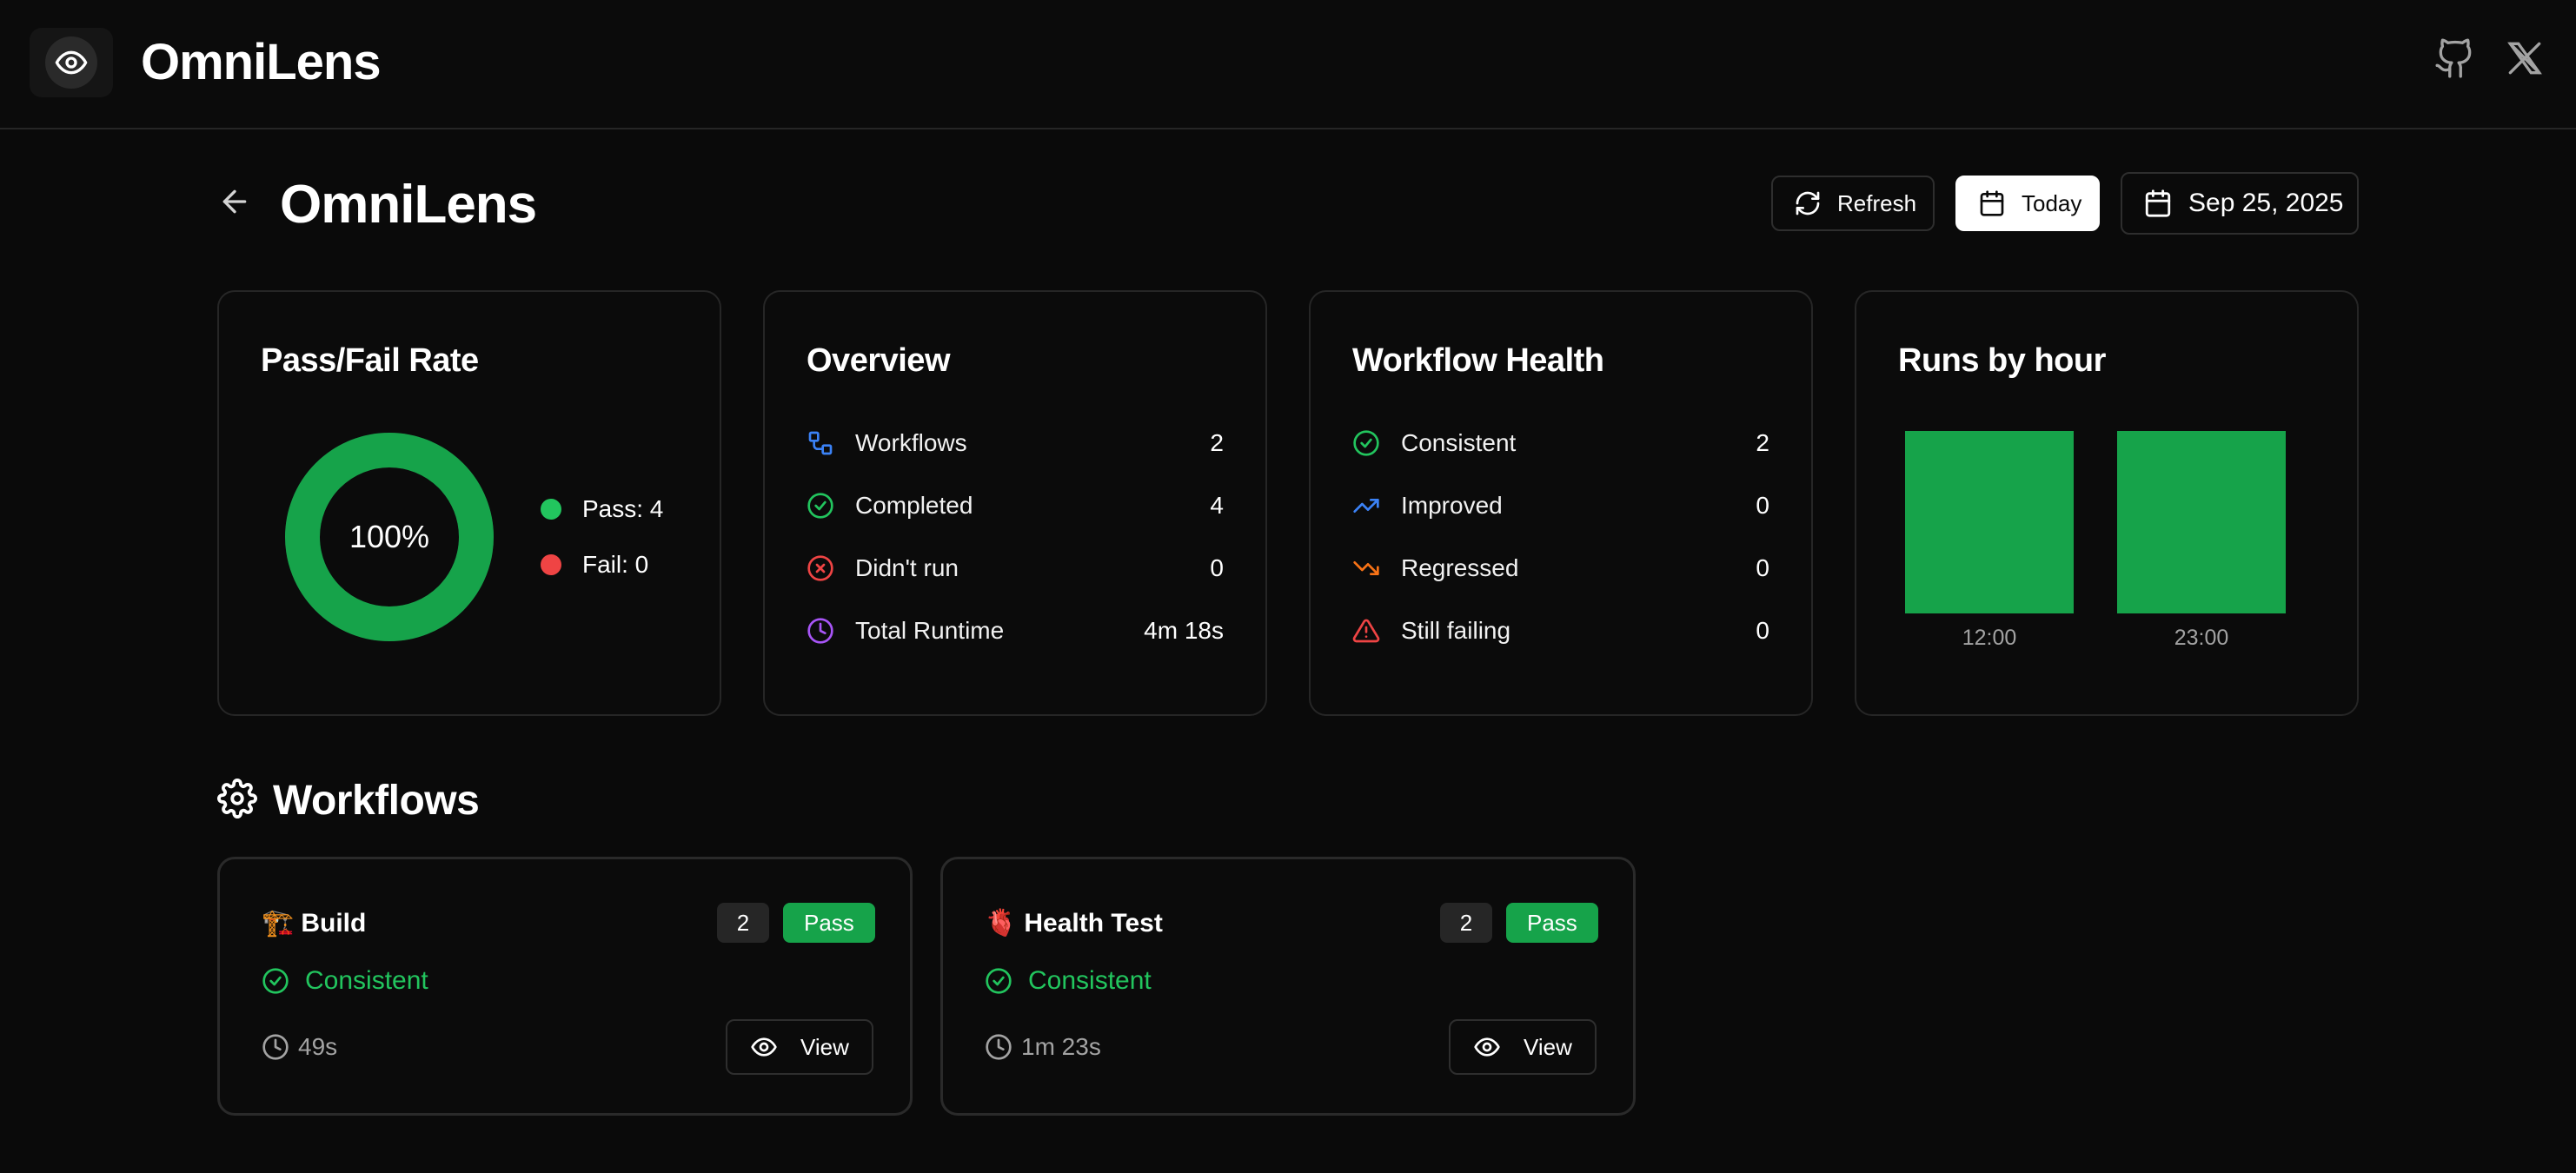  I want to click on workflow-name-label: Build, so click(334, 923).